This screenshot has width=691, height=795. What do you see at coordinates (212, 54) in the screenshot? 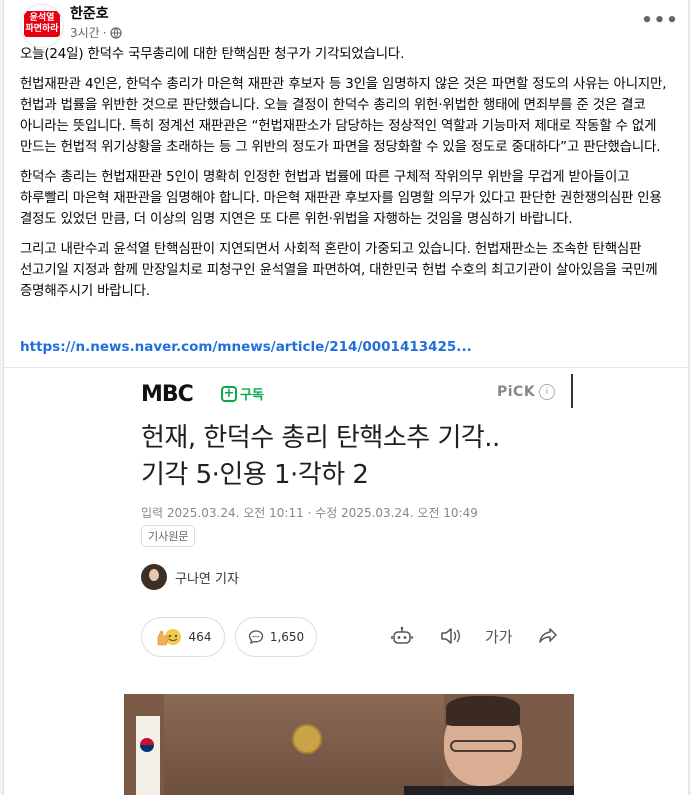
I see `paragraph-1: 오늘(24일) 한덕수 국무총리에 대한 탄핵심판 청구가 기각되었습니다.` at bounding box center [212, 54].